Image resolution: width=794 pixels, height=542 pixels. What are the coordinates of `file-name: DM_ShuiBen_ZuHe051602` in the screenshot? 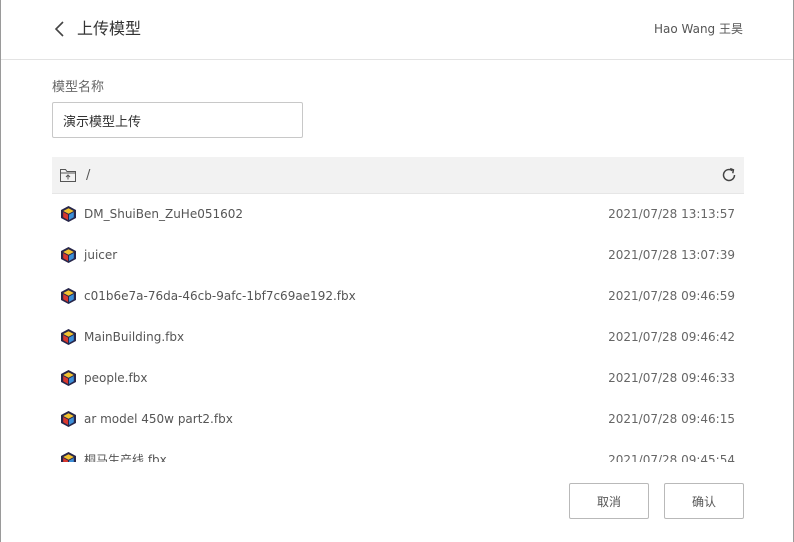 It's located at (164, 214).